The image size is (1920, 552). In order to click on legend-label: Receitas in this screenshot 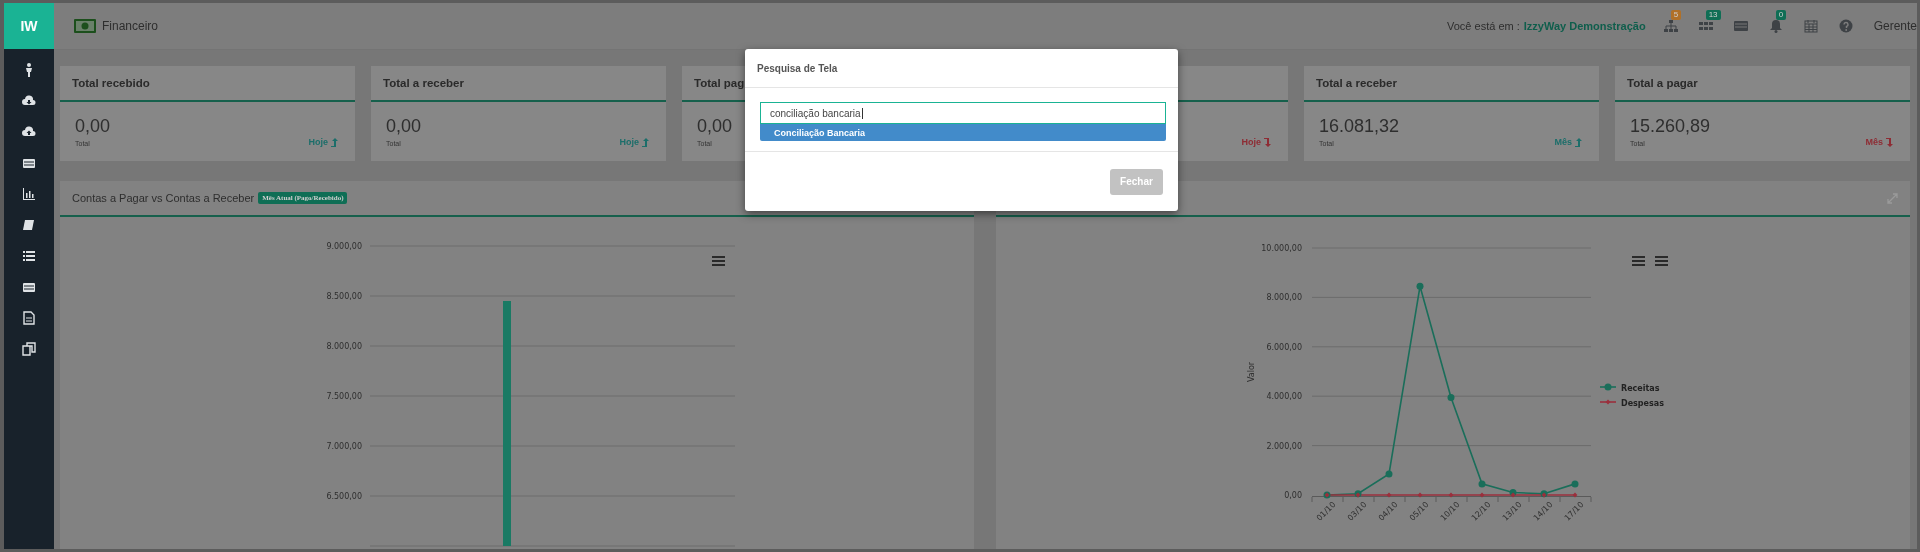, I will do `click(1640, 388)`.